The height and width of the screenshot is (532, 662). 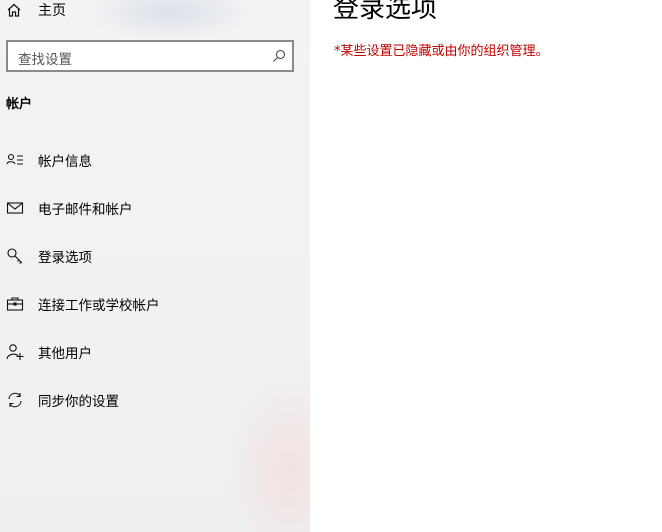 I want to click on sidebar-item-label: 其他用户, so click(x=65, y=354).